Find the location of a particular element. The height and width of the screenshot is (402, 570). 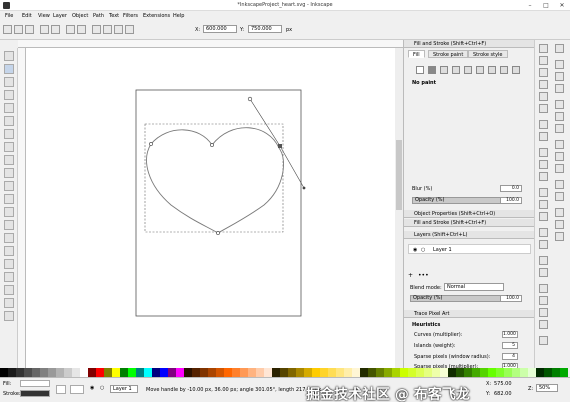

opacity-field: 100.0 is located at coordinates (511, 200).